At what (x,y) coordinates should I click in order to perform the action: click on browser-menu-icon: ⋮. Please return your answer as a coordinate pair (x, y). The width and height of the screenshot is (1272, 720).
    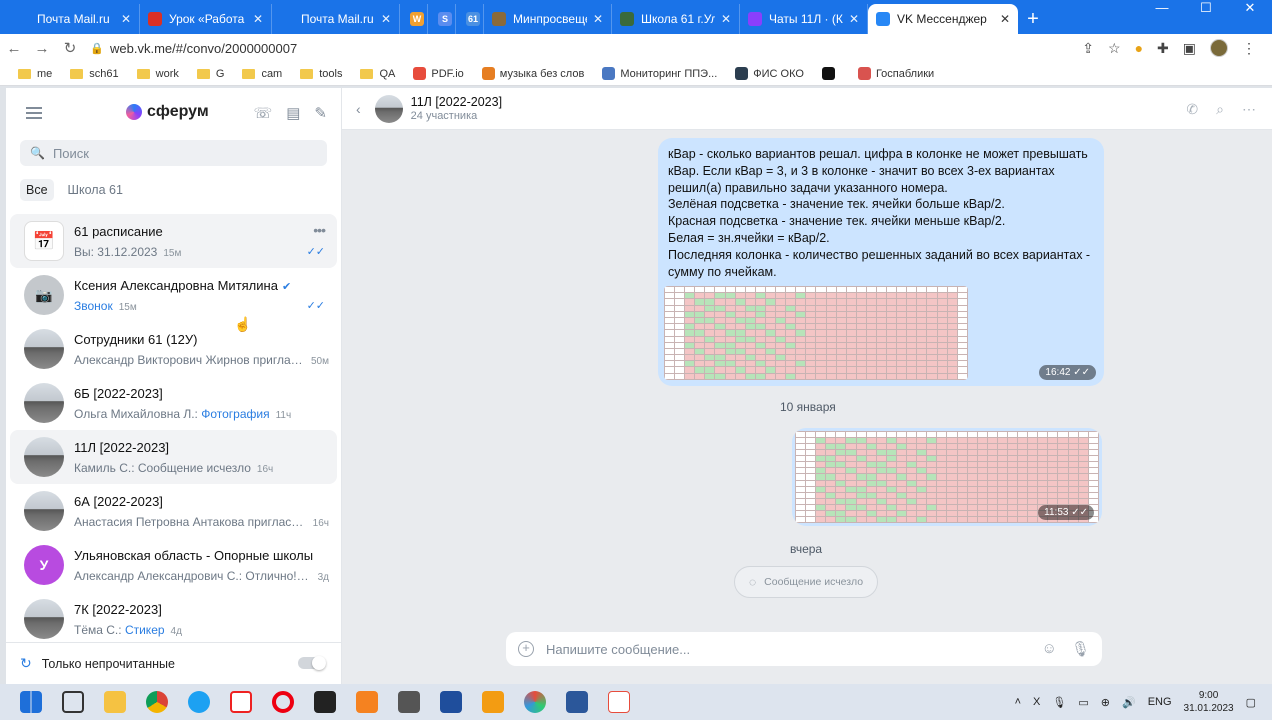
    Looking at the image, I should click on (1249, 48).